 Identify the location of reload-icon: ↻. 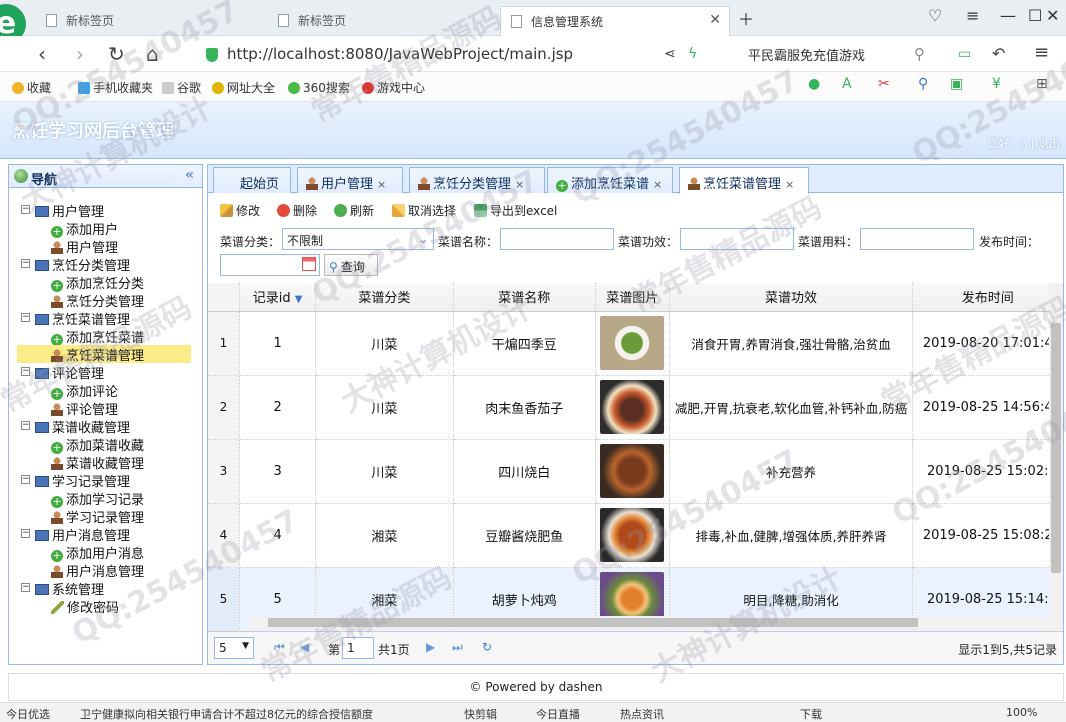
(116, 54).